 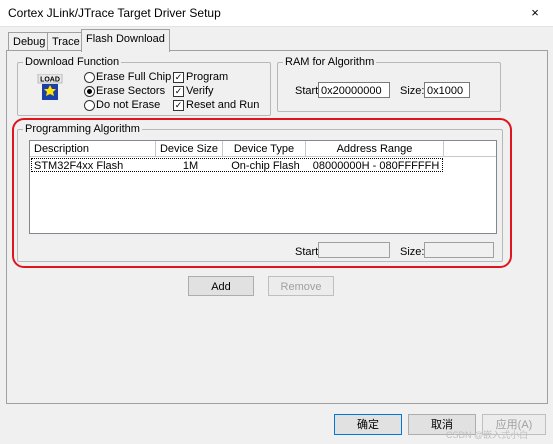 What do you see at coordinates (376, 166) in the screenshot?
I see `row-address-range: 08000000H - 080FFFFFH` at bounding box center [376, 166].